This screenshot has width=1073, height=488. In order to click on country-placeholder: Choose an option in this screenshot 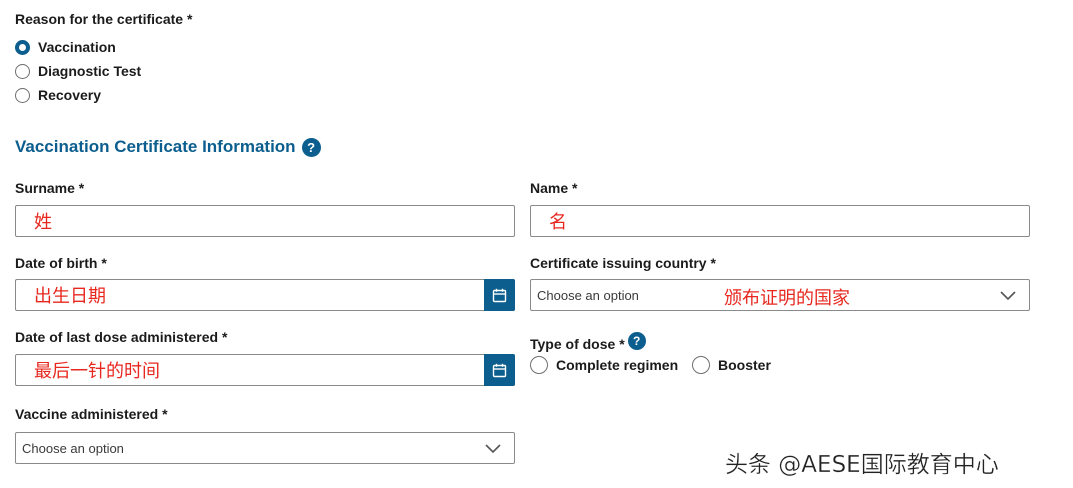, I will do `click(588, 295)`.